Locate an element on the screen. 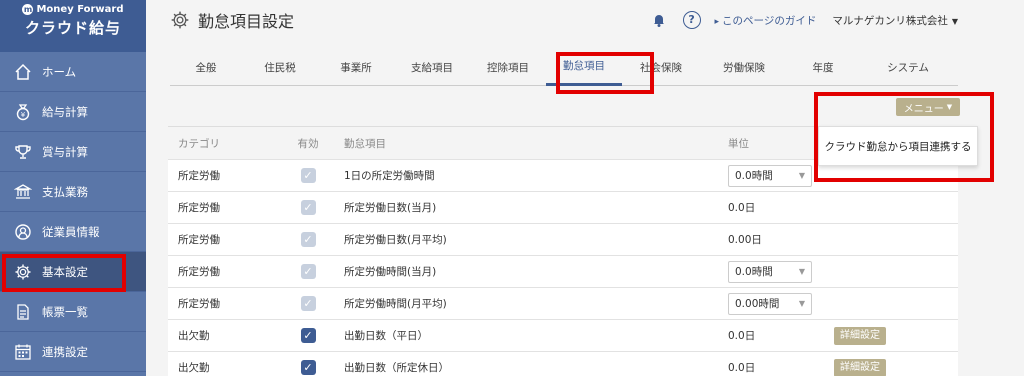 This screenshot has width=1024, height=376. app-logo: m Money Forward クラウド給与 is located at coordinates (73, 26).